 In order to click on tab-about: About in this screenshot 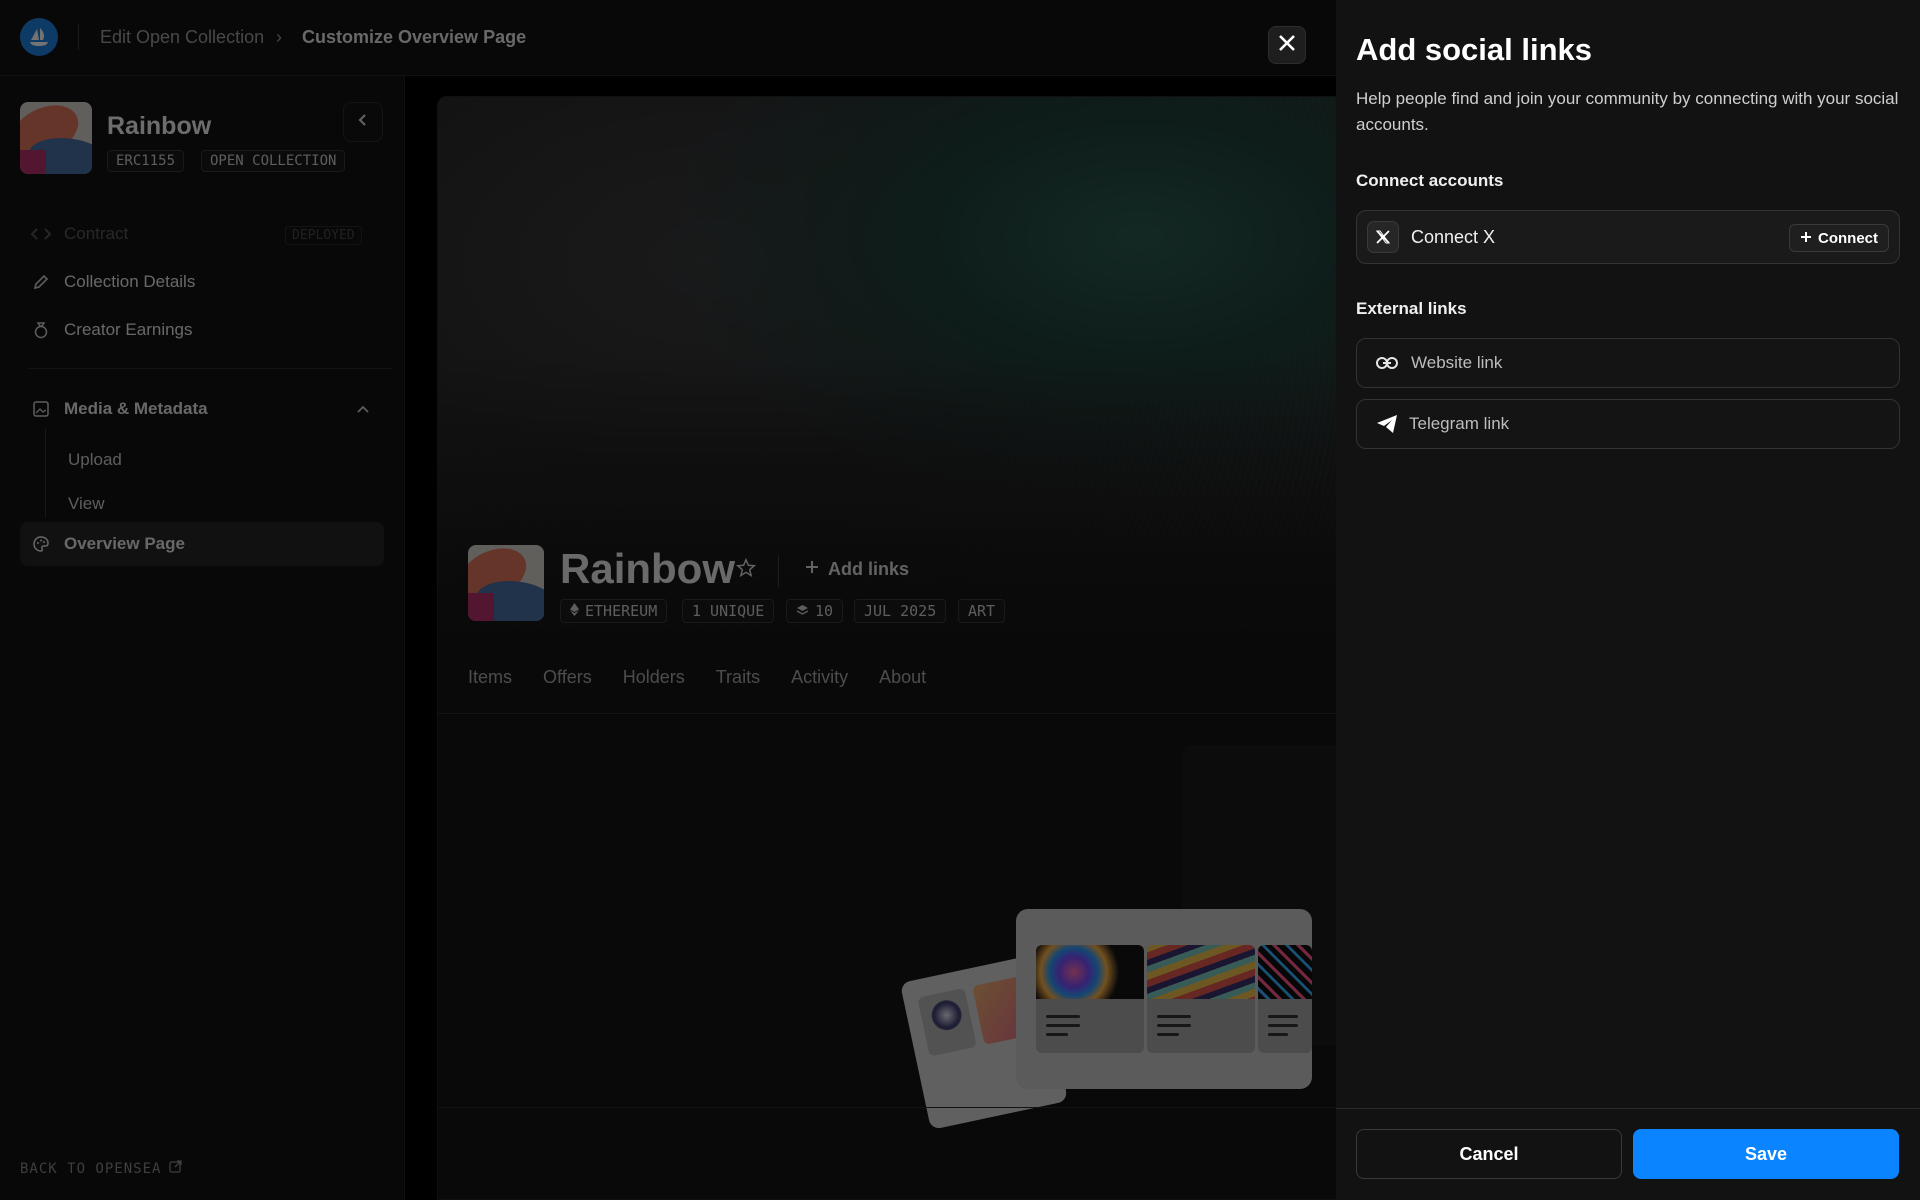, I will do `click(902, 677)`.